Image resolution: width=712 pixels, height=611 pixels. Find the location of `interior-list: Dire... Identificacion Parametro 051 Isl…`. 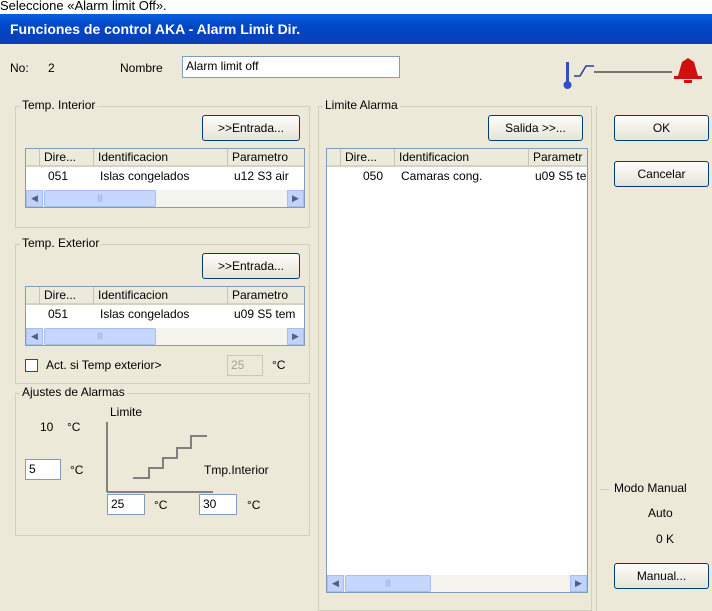

interior-list: Dire... Identificacion Parametro 051 Isl… is located at coordinates (165, 178).